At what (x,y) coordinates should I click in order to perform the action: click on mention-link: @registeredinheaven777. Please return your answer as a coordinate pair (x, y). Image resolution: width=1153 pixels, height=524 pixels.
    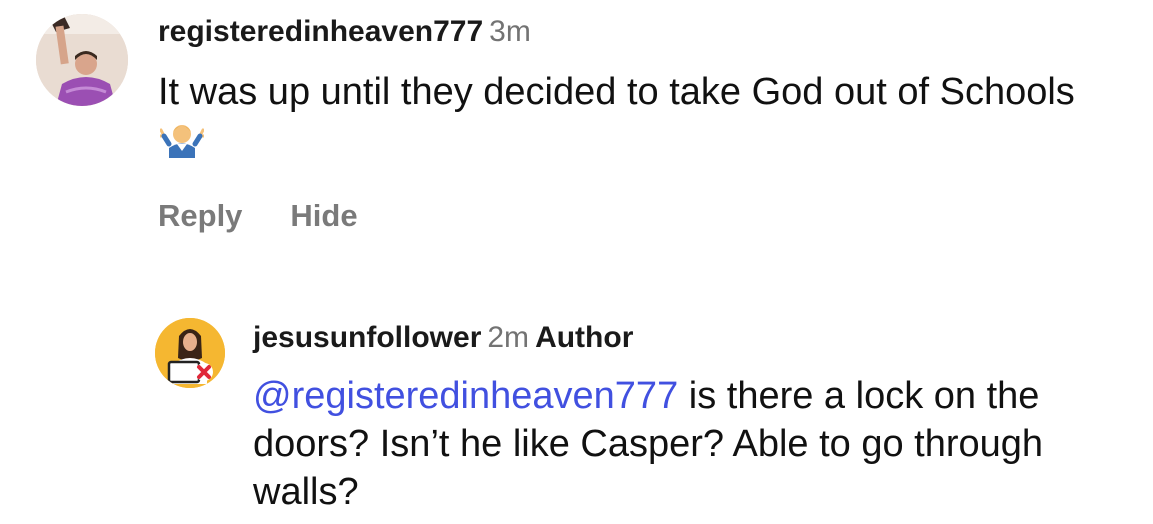
    Looking at the image, I should click on (465, 396).